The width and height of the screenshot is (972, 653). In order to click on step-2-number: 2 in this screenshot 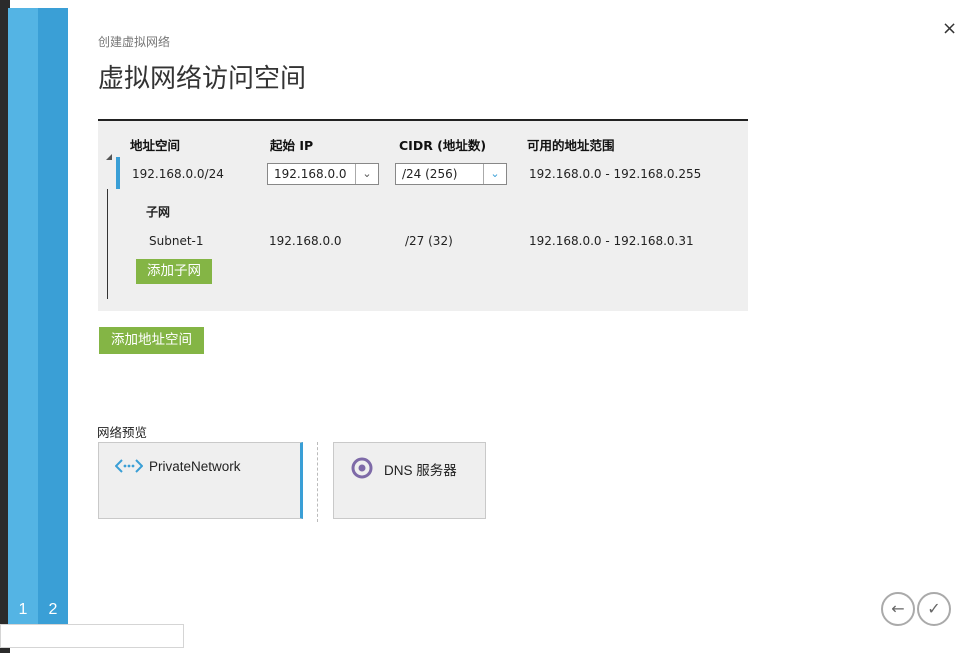, I will do `click(53, 609)`.